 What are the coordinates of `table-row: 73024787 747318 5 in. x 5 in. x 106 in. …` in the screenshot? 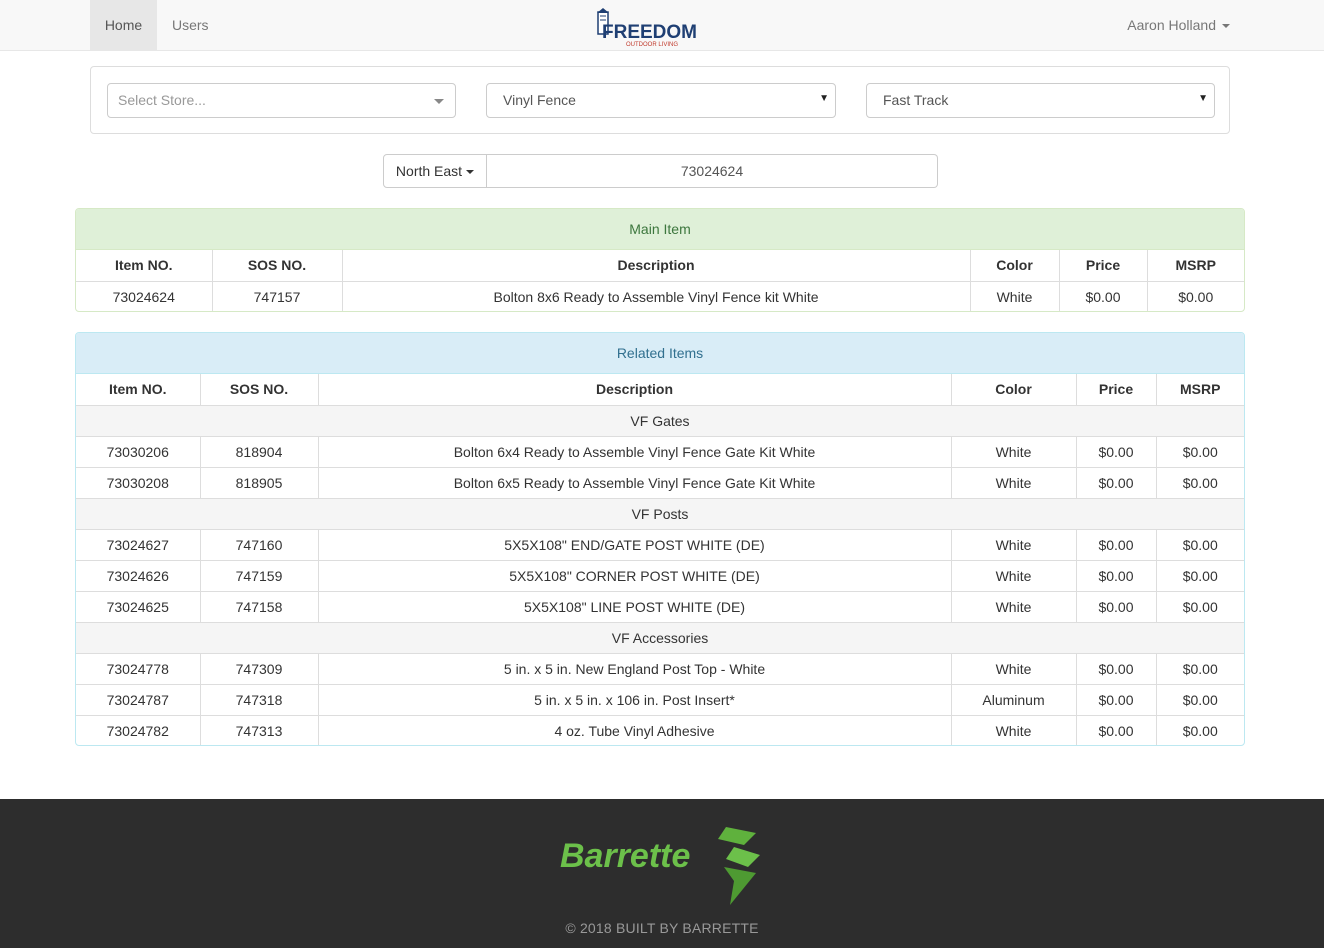 It's located at (660, 700).